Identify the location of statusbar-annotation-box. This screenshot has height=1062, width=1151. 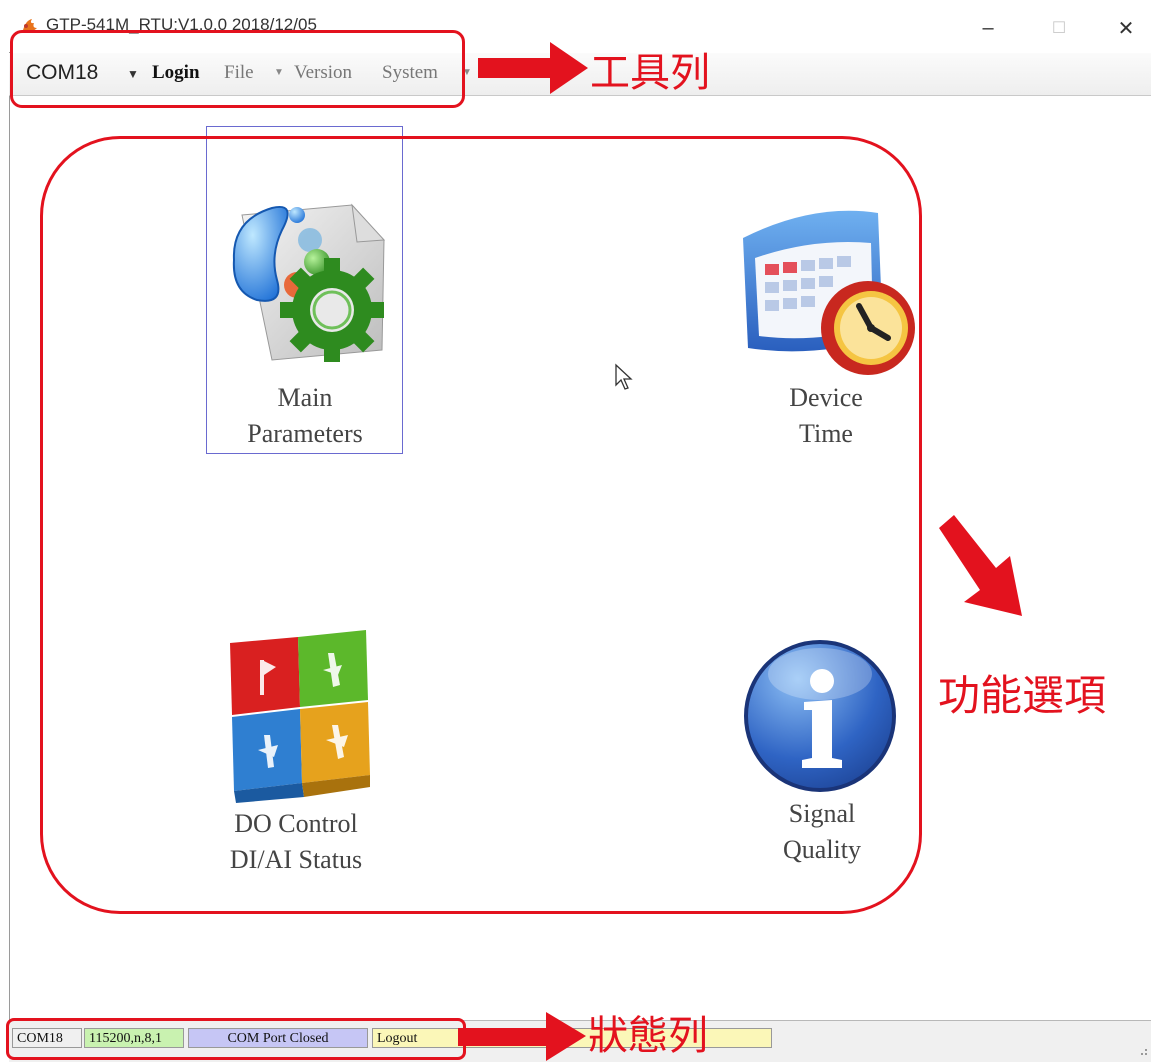
(236, 1039).